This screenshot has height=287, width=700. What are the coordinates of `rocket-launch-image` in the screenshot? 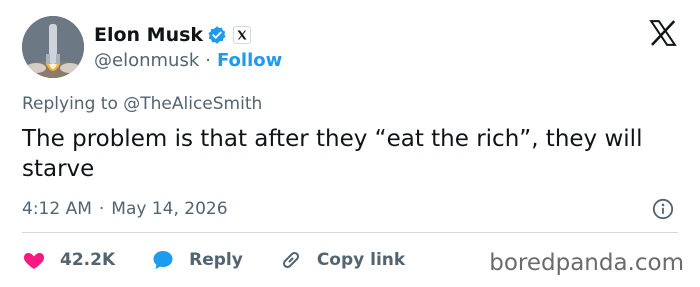 It's located at (53, 47).